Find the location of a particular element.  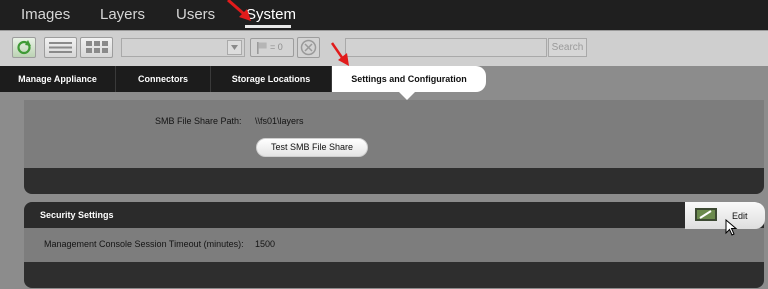

search-button: Search is located at coordinates (567, 47).